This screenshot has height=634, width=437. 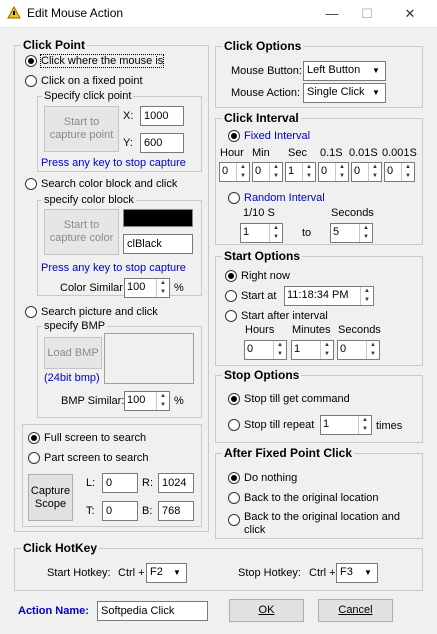 What do you see at coordinates (234, 136) in the screenshot?
I see `radio-fixed-interval` at bounding box center [234, 136].